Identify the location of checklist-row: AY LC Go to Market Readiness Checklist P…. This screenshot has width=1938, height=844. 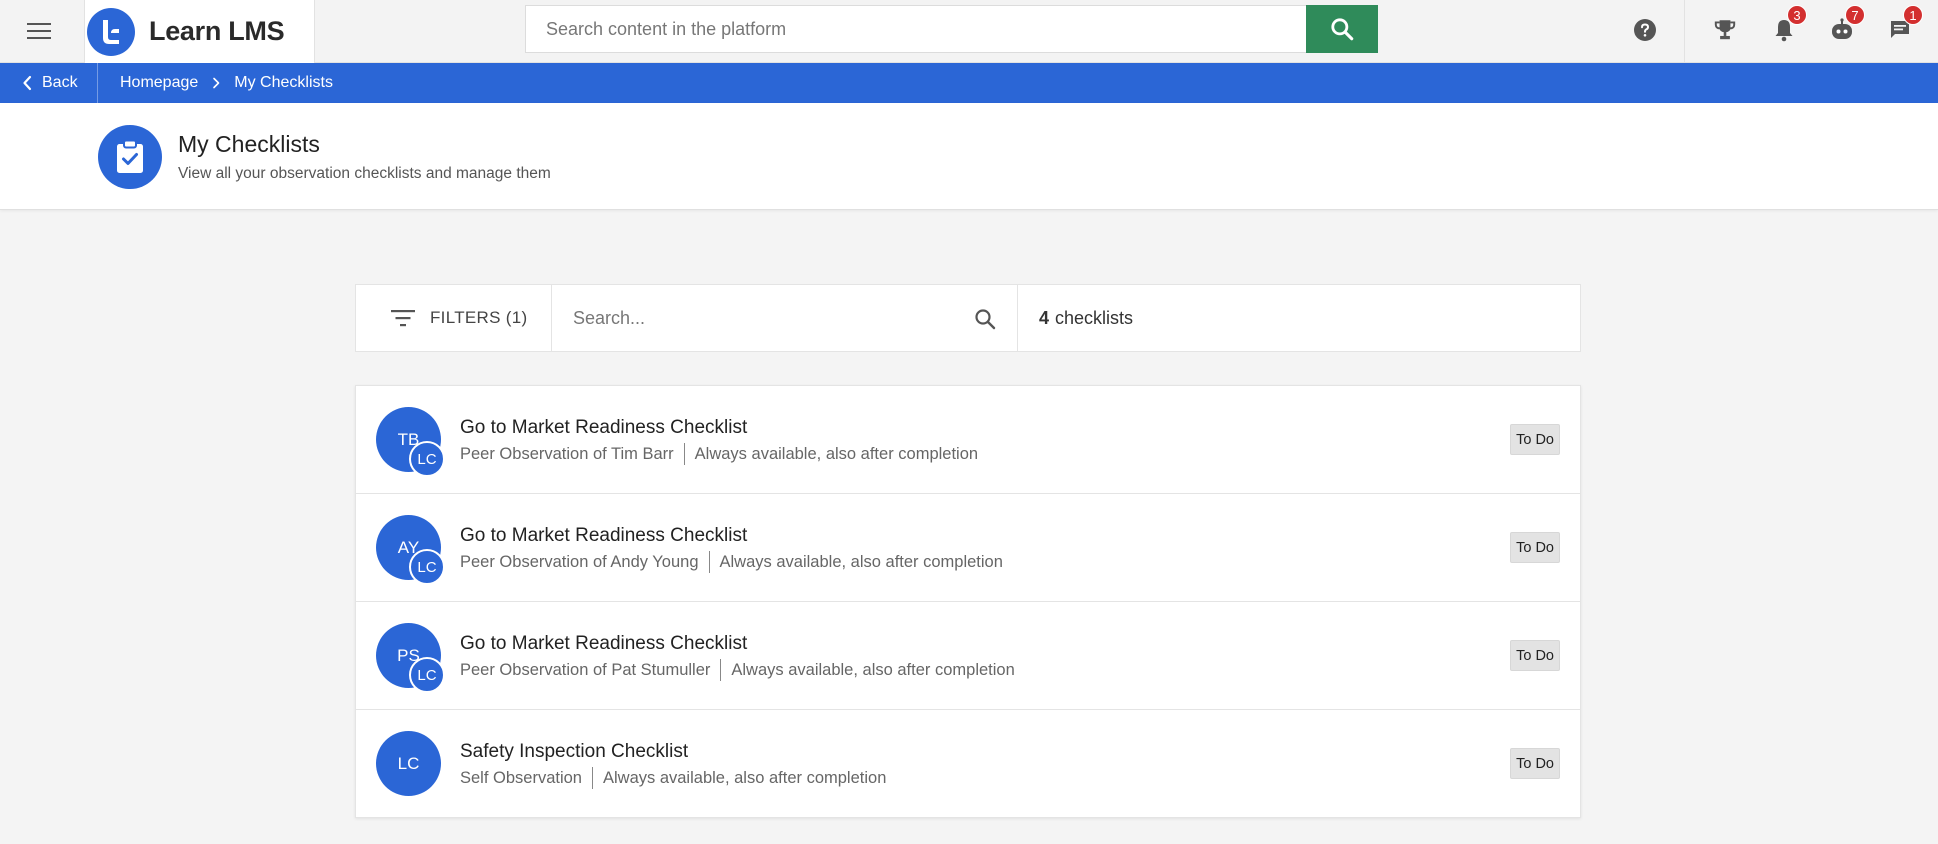
(968, 548).